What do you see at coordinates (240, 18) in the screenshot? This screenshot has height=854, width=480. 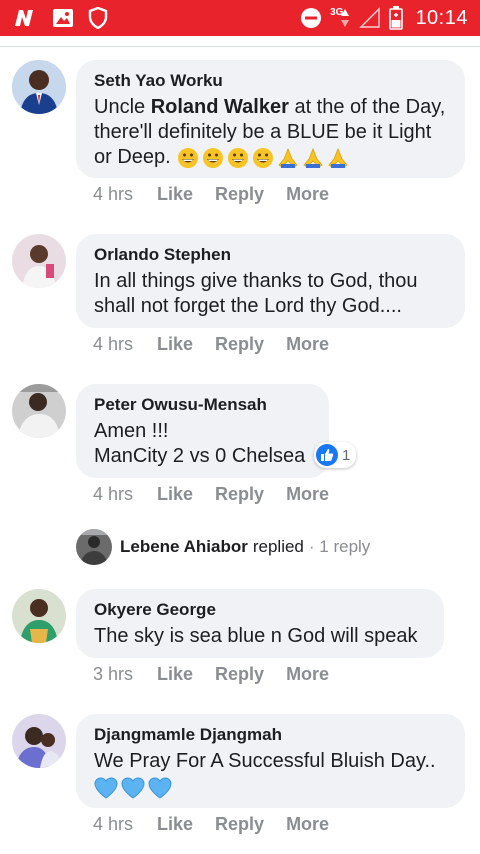 I see `status-bar: 3G 10:14` at bounding box center [240, 18].